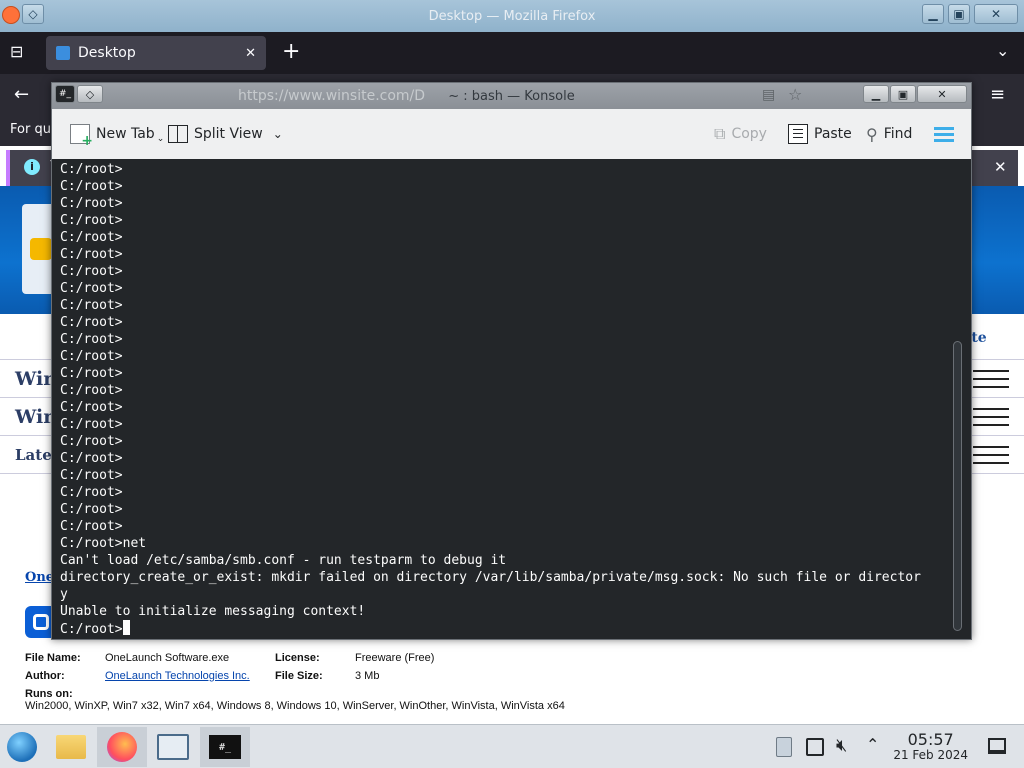  What do you see at coordinates (213, 611) in the screenshot?
I see `terminal-line: Unable to initialize messaging context!` at bounding box center [213, 611].